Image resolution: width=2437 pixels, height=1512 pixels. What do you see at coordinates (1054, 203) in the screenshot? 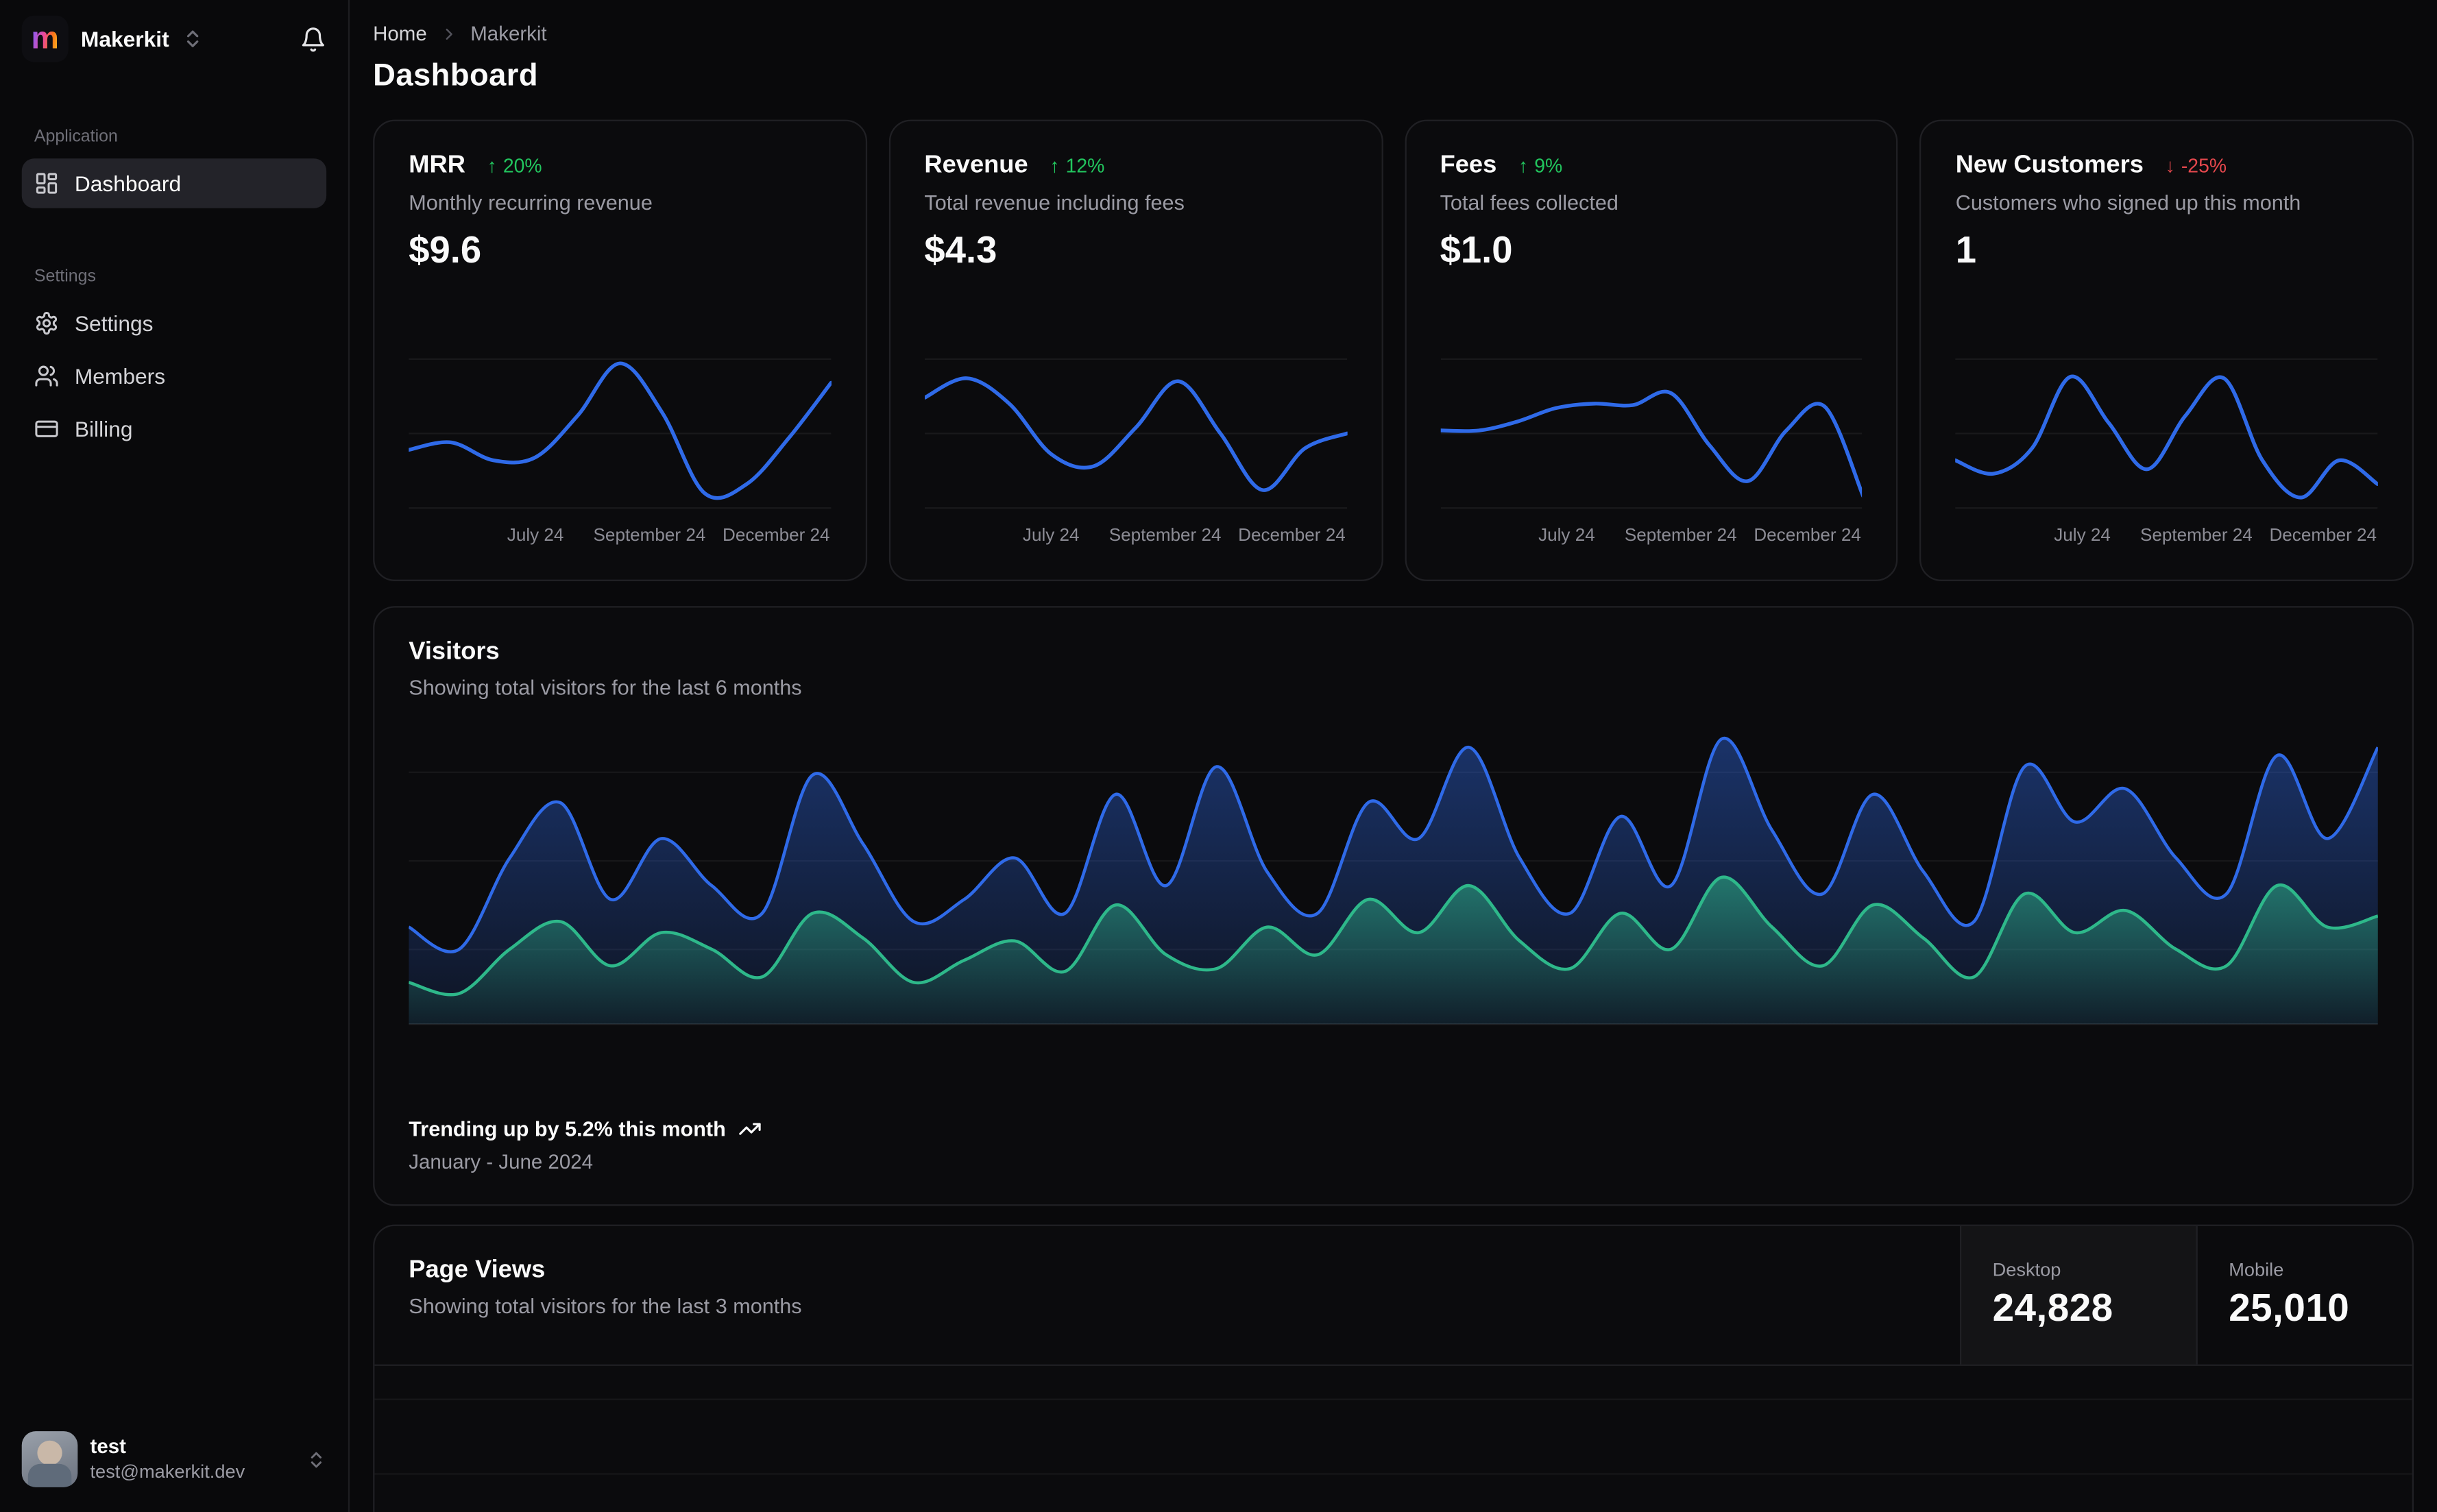
I see `stat-subtitle: Total revenue including fees` at bounding box center [1054, 203].